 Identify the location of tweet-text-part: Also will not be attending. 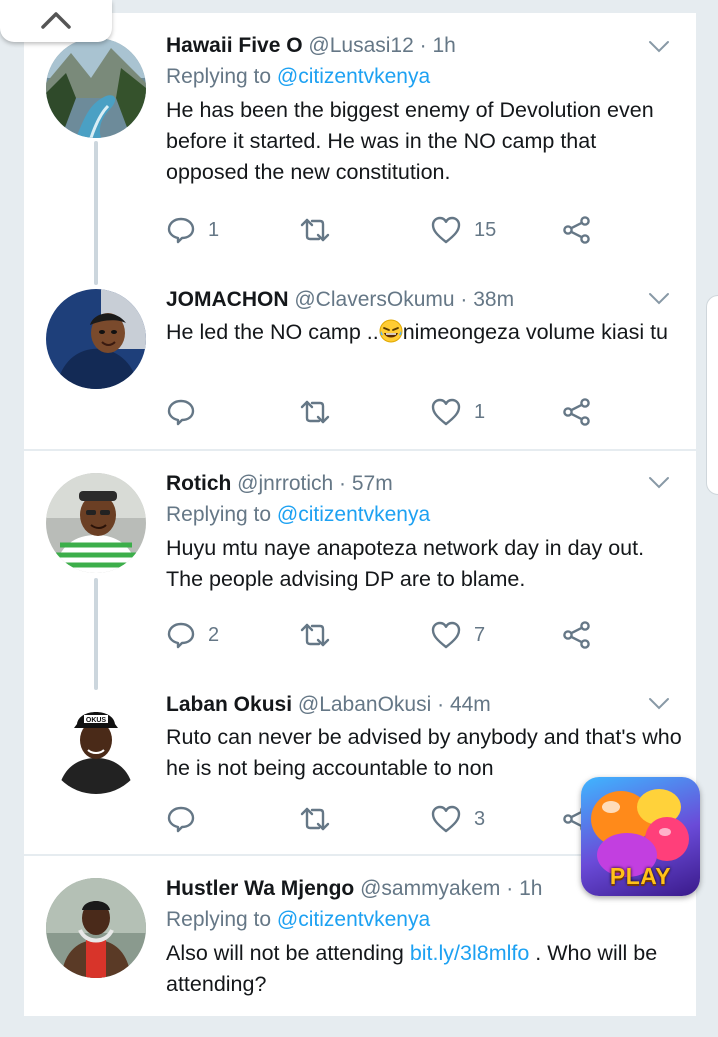
(288, 953).